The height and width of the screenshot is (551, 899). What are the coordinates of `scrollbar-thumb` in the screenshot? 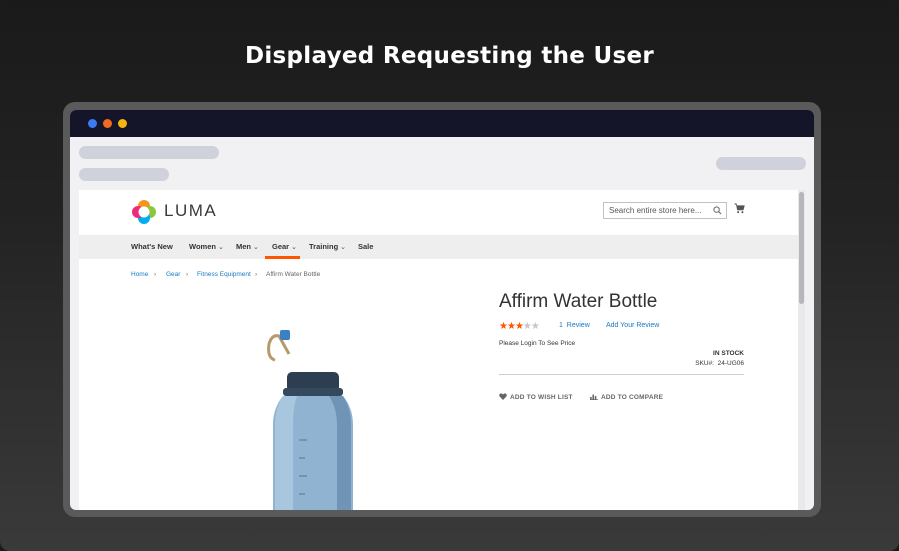 It's located at (801, 248).